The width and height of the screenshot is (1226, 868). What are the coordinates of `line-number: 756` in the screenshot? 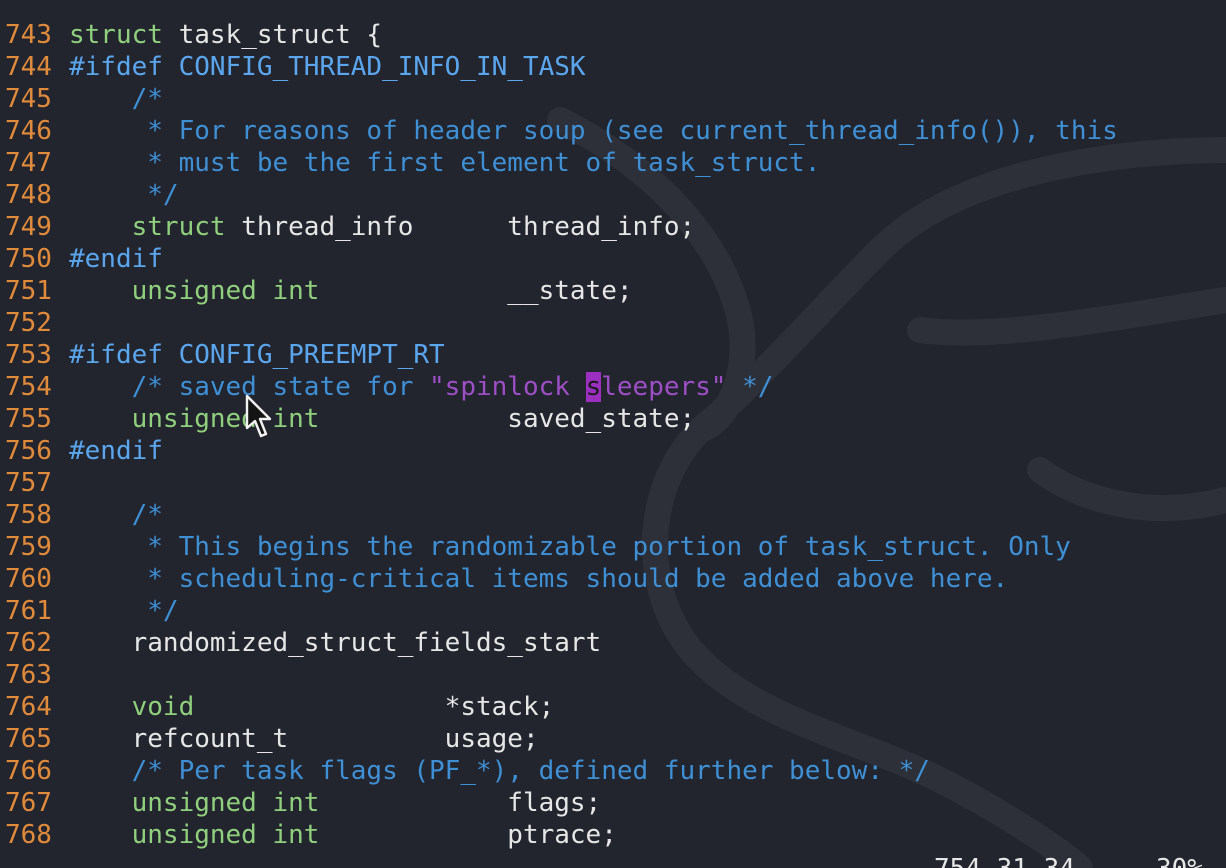 It's located at (28, 451).